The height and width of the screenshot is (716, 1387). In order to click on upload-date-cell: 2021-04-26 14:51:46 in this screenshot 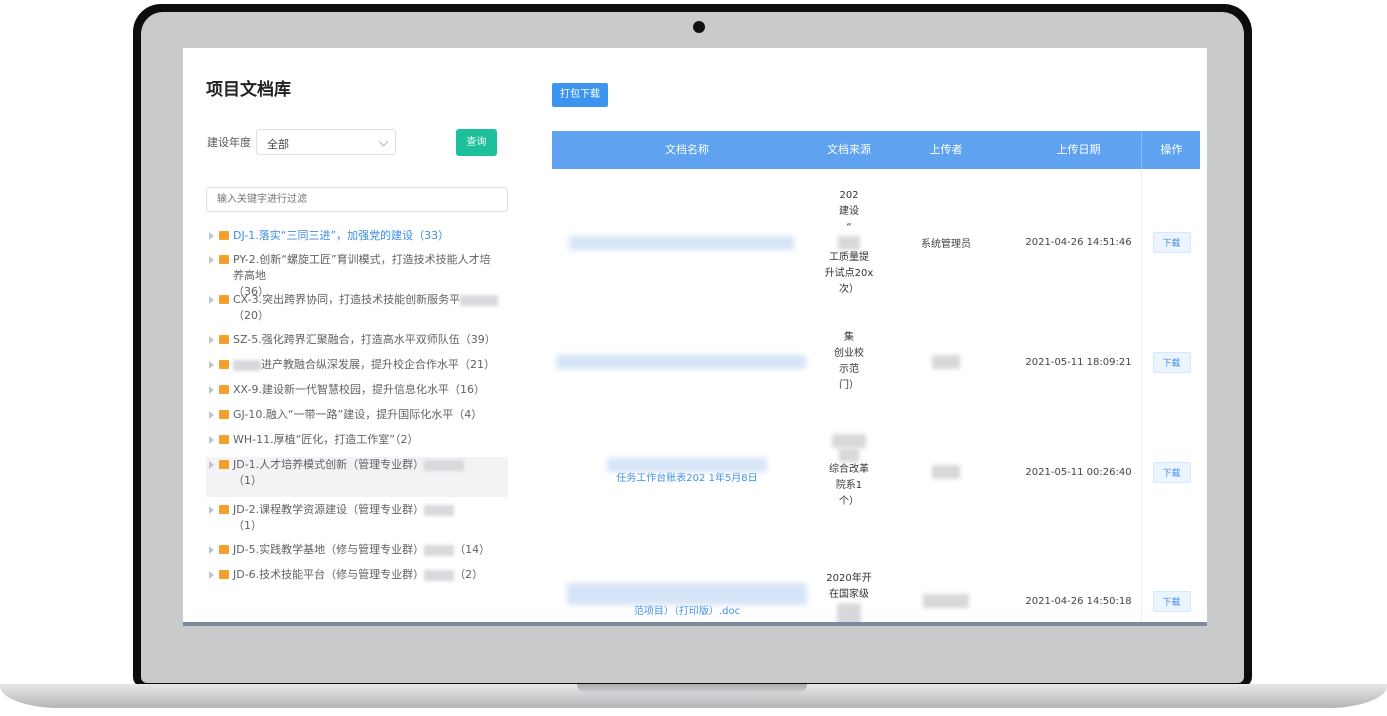, I will do `click(1078, 242)`.